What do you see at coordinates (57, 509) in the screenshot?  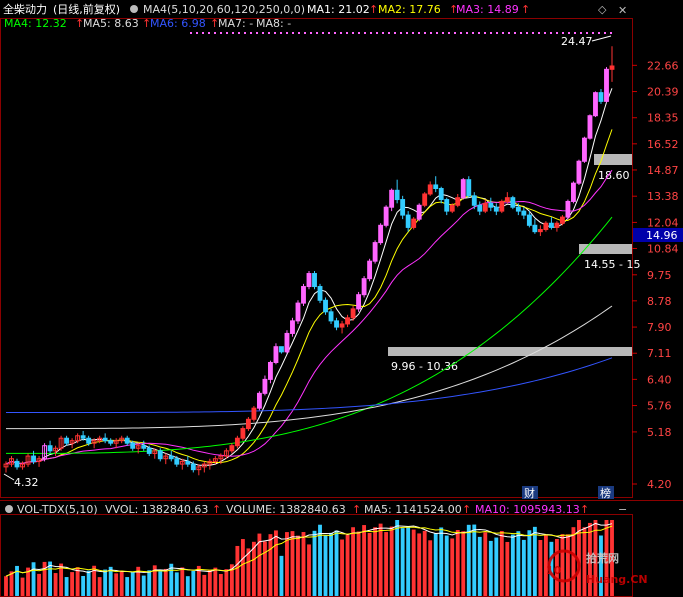 I see `volume-indicator-name: VOL-TDX(5,10)` at bounding box center [57, 509].